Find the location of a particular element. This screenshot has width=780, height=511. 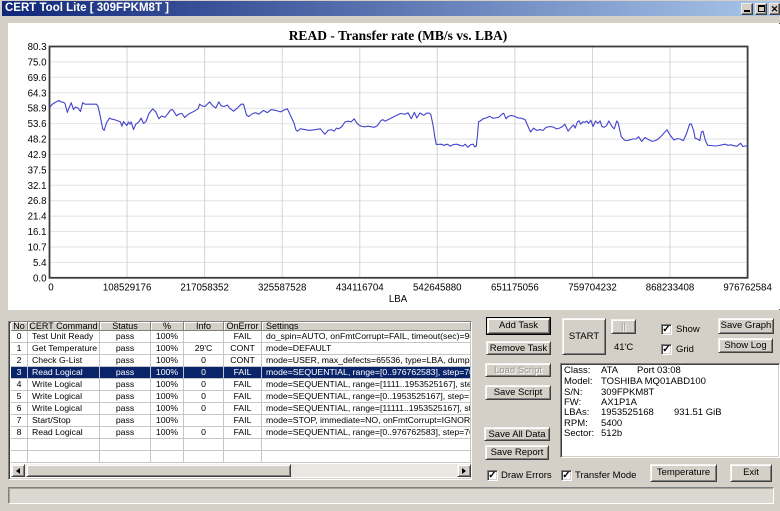

svg-text: 651175056 is located at coordinates (515, 288).